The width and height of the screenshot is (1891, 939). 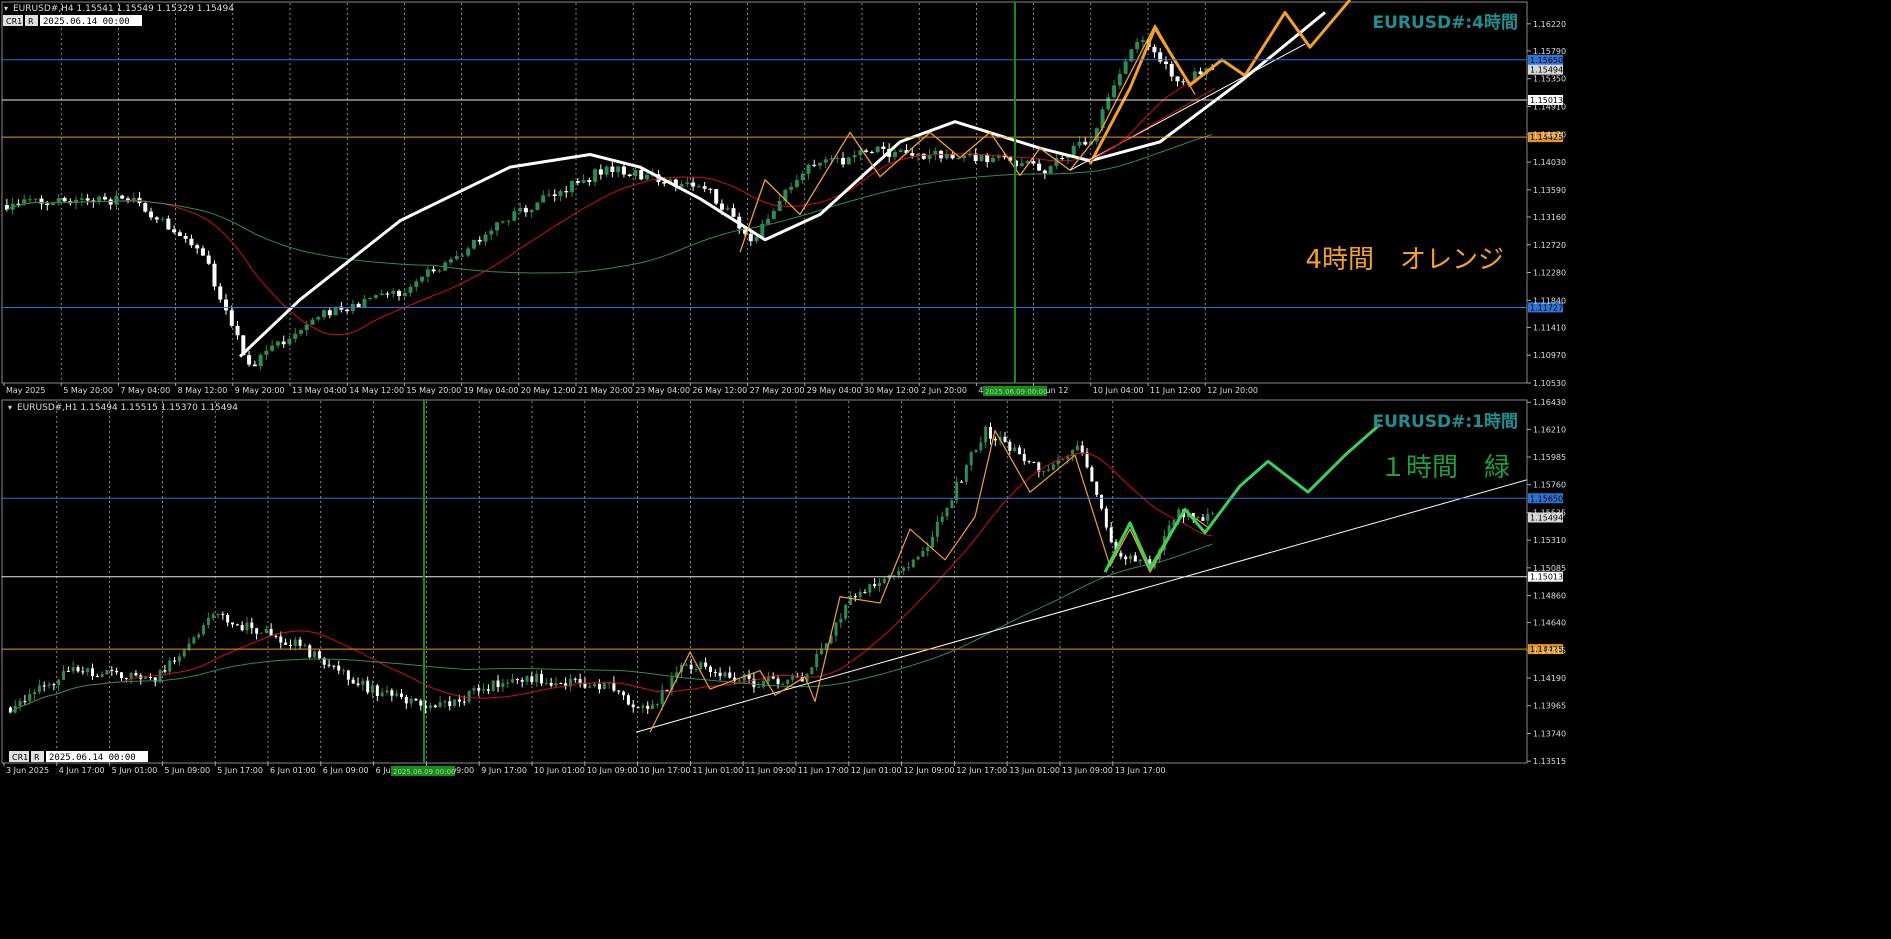 What do you see at coordinates (10, 407) in the screenshot?
I see `h1-collapse-icon: ▾` at bounding box center [10, 407].